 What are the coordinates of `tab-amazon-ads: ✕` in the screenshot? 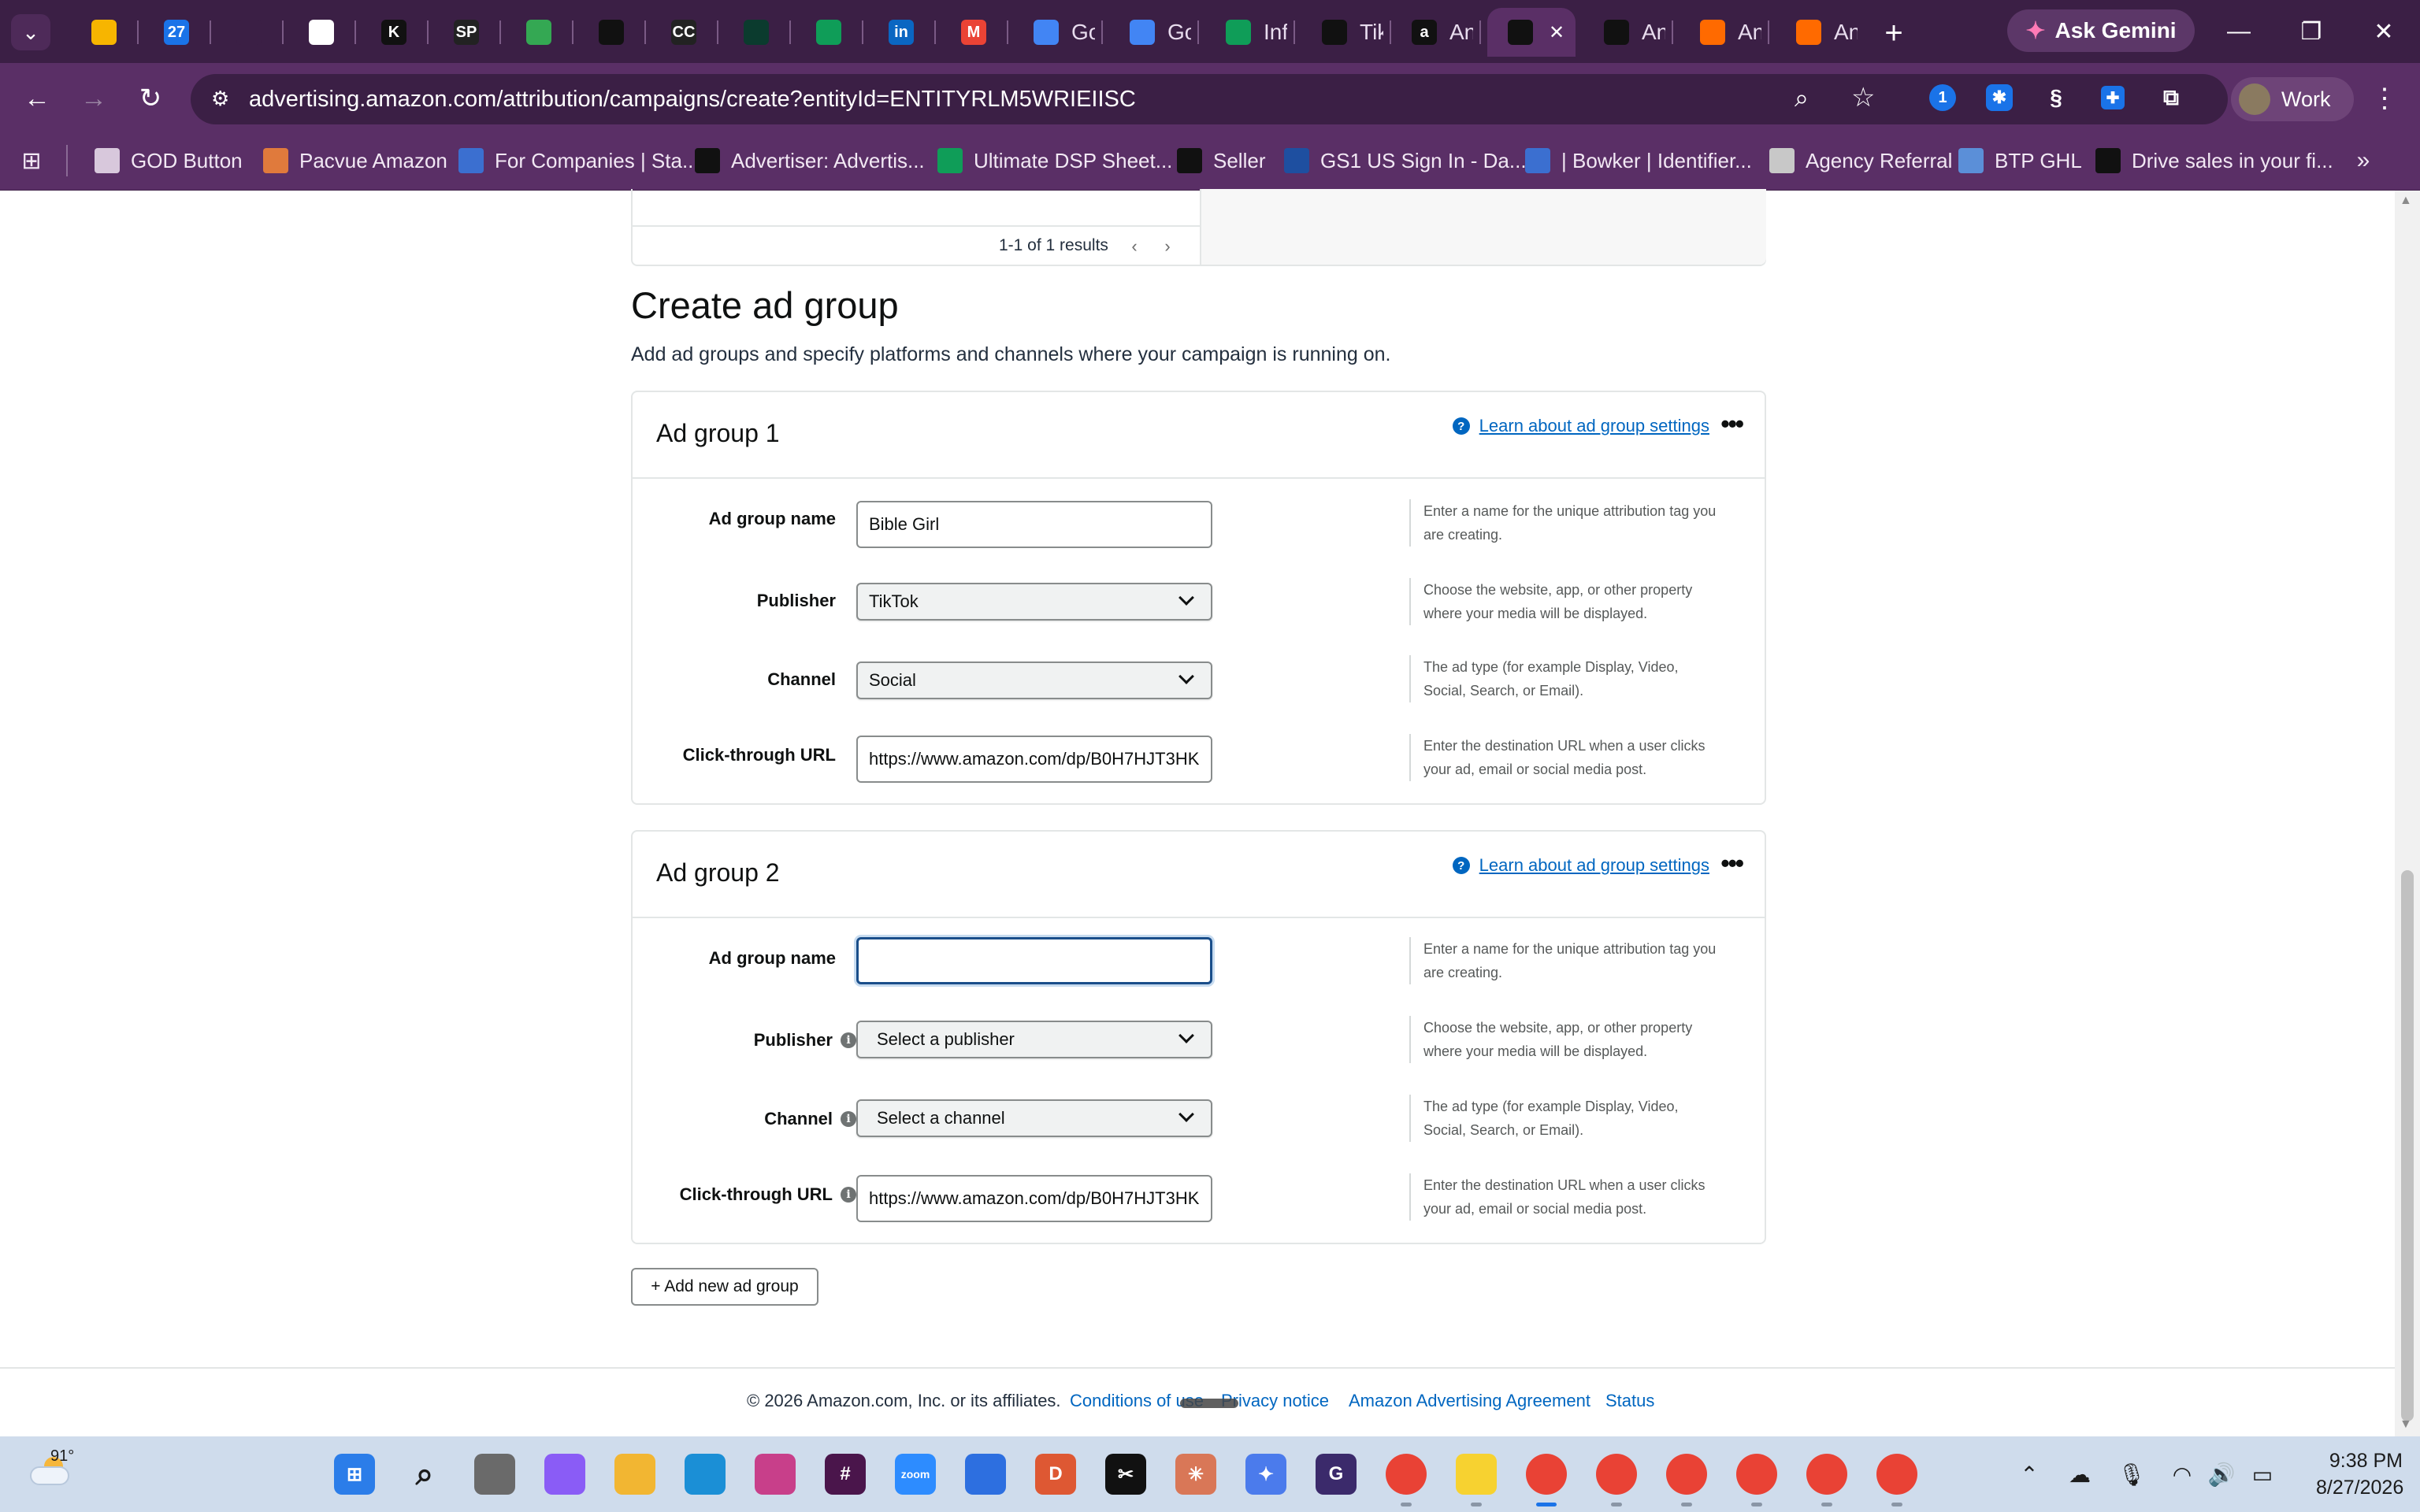 It's located at (1531, 32).